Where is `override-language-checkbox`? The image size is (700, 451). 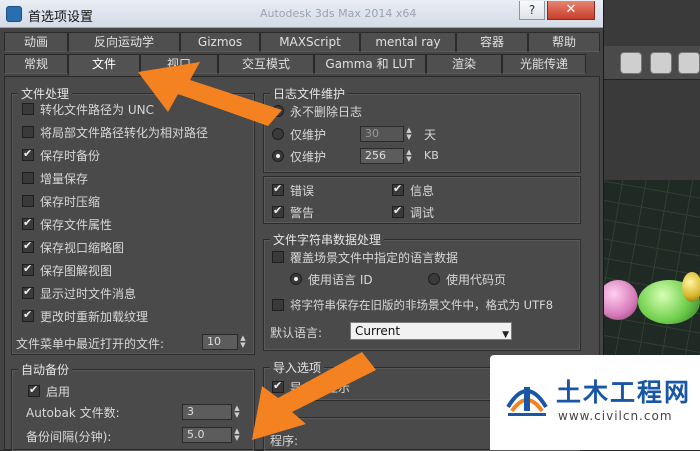
override-language-checkbox is located at coordinates (278, 257).